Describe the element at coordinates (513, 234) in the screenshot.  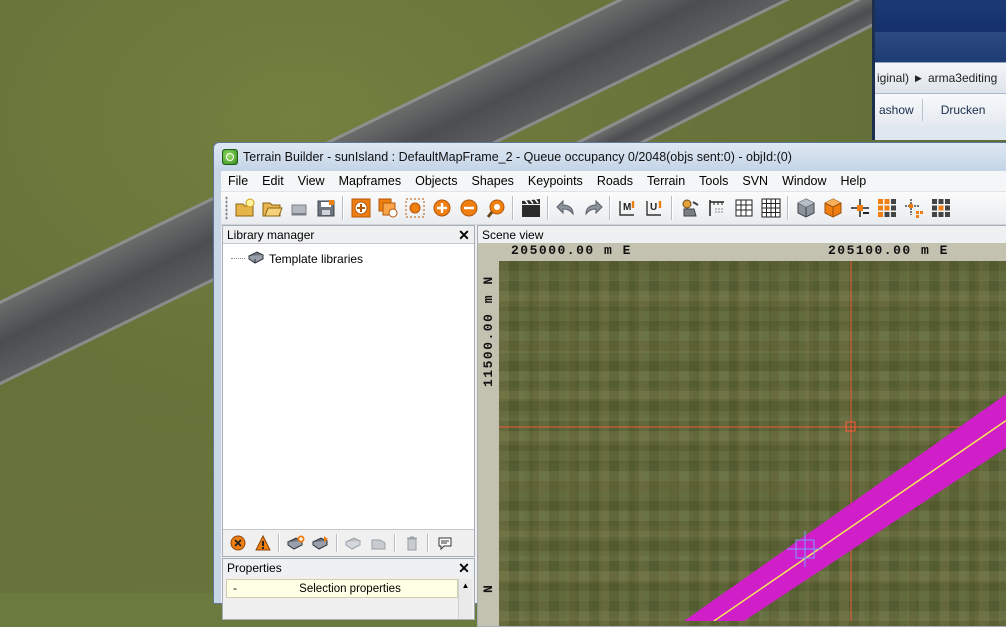
I see `scene-view-title: Scene view` at that location.